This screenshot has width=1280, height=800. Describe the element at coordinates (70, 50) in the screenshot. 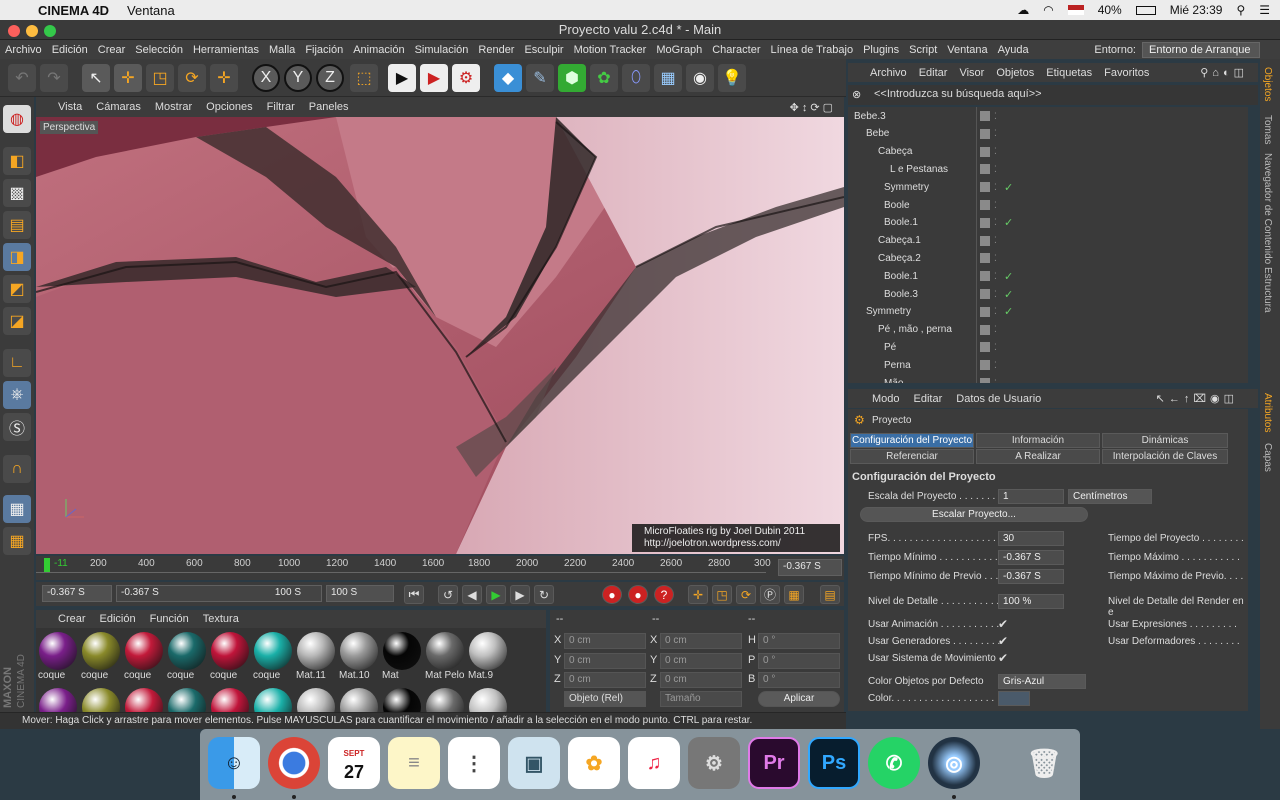

I see `menu-edicion: Edición` at that location.